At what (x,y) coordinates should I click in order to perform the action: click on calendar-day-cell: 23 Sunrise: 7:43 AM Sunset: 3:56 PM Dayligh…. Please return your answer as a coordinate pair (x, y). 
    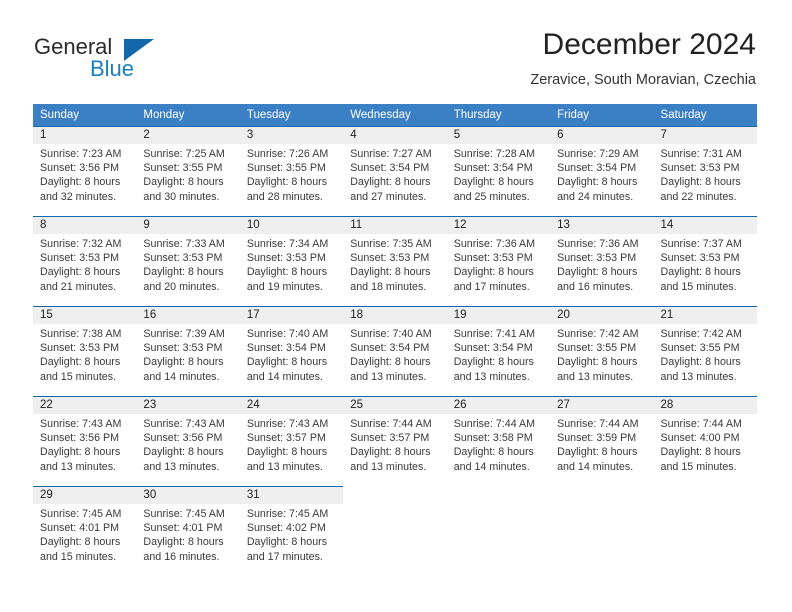
    Looking at the image, I should click on (188, 441).